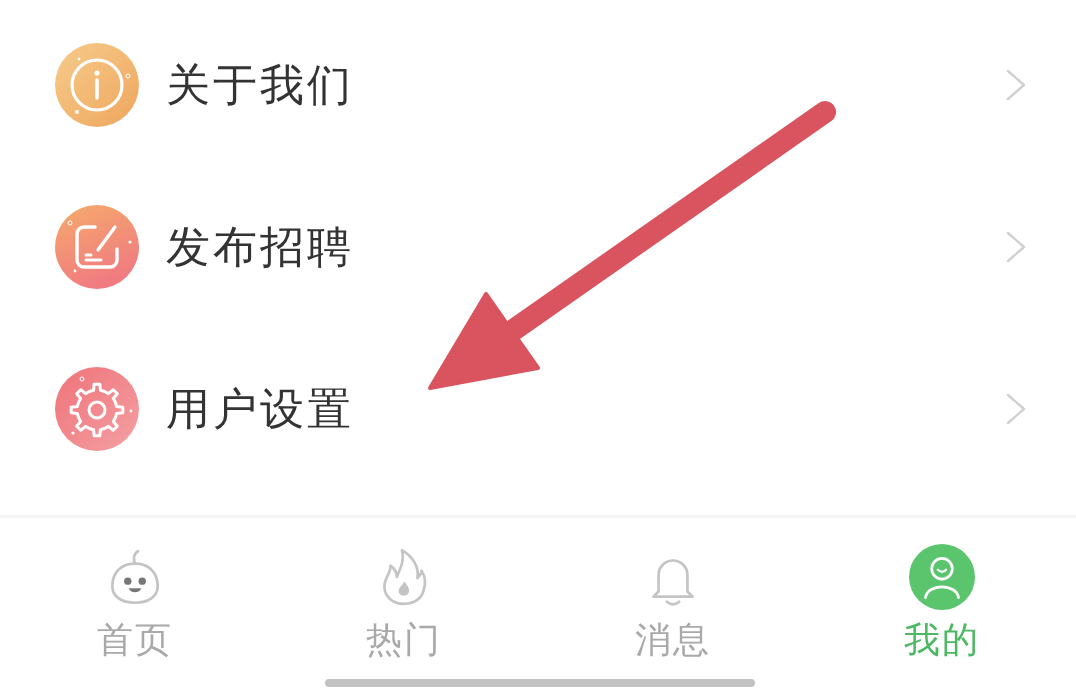  I want to click on edit-icon, so click(97, 247).